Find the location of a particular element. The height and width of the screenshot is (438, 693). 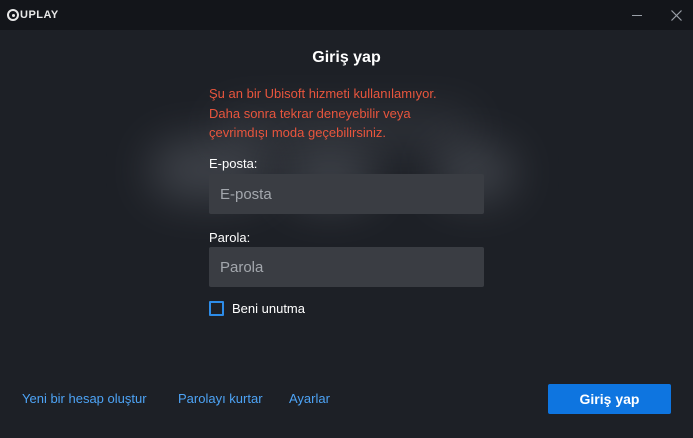

password-label: Parola: is located at coordinates (230, 237).